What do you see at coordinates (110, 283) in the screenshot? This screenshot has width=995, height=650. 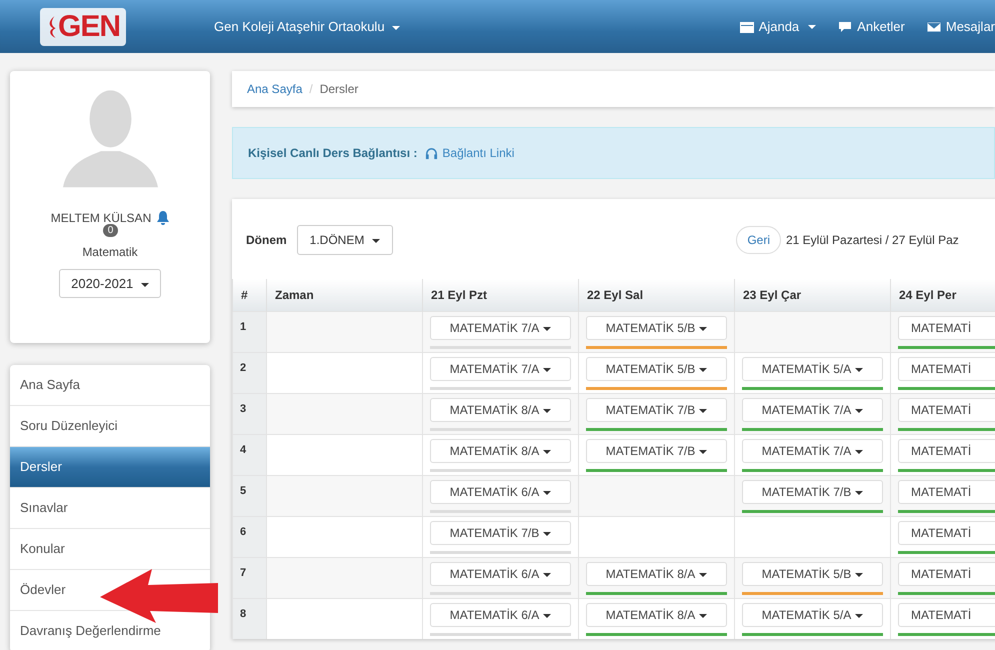 I see `year-dropdown: 2020-2021` at bounding box center [110, 283].